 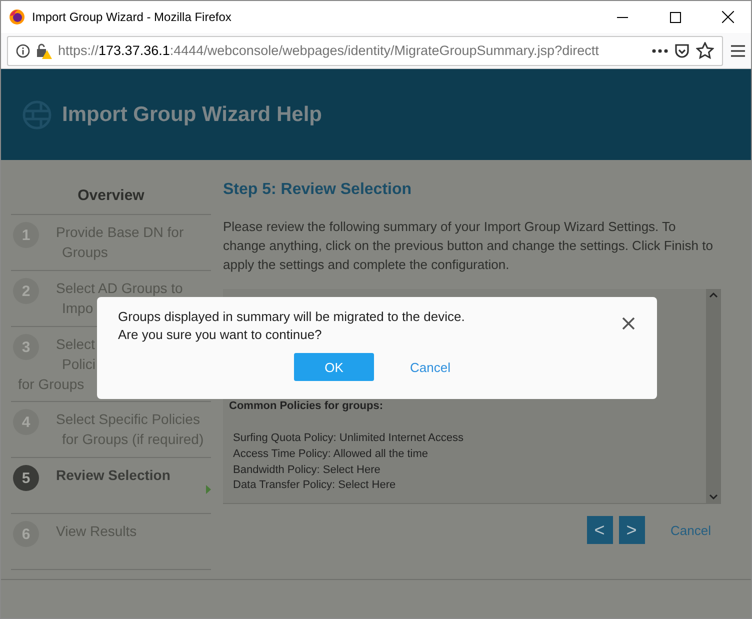 What do you see at coordinates (44, 50) in the screenshot?
I see `insecure-lock-icon` at bounding box center [44, 50].